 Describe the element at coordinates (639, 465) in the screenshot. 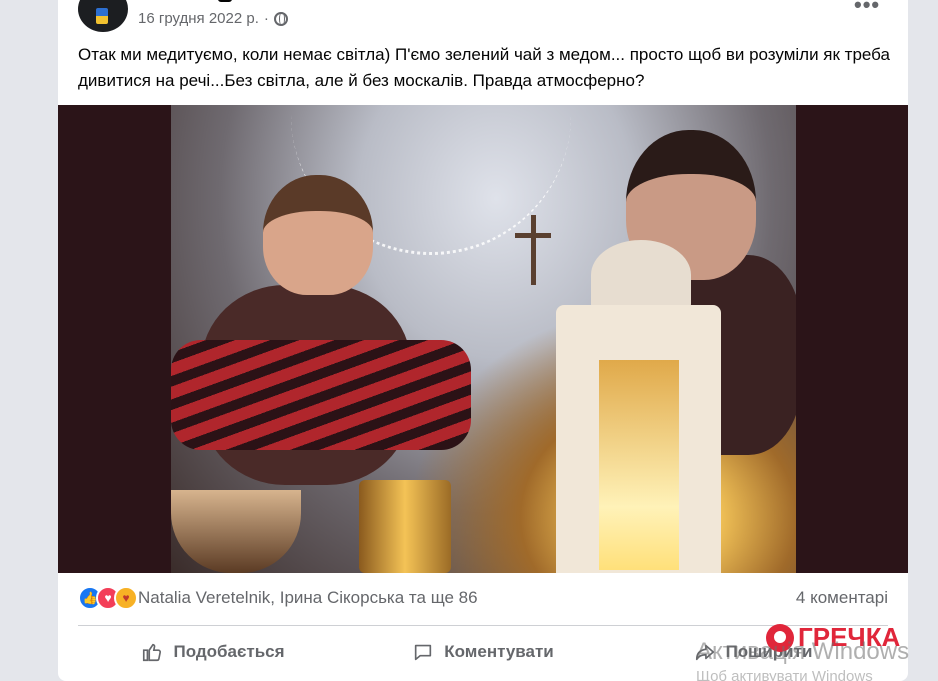

I see `lantern-glow` at that location.